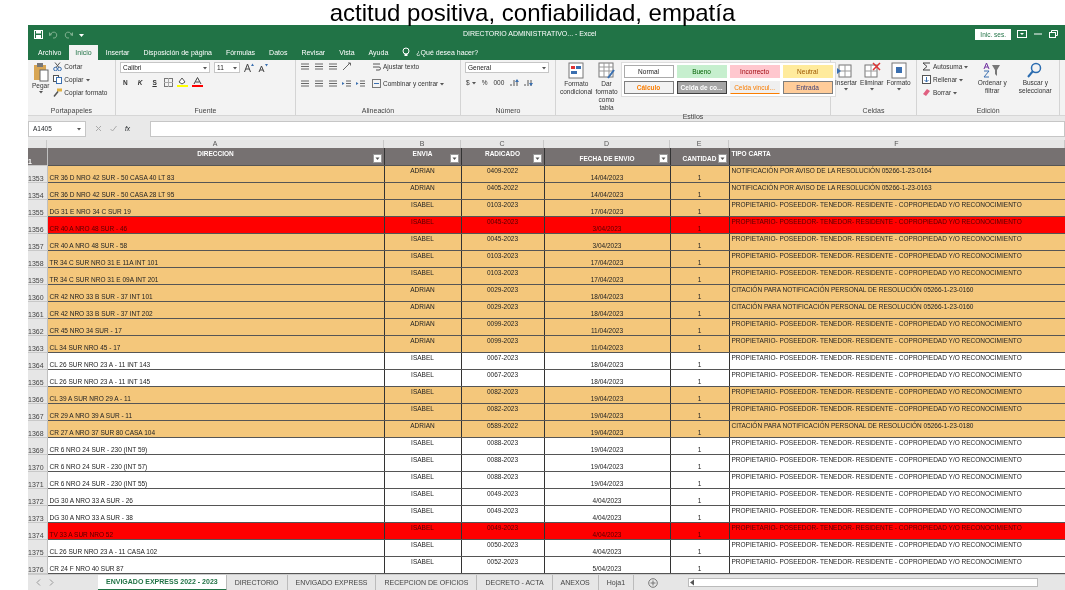  What do you see at coordinates (305, 83) in the screenshot?
I see `align-left-icon` at bounding box center [305, 83].